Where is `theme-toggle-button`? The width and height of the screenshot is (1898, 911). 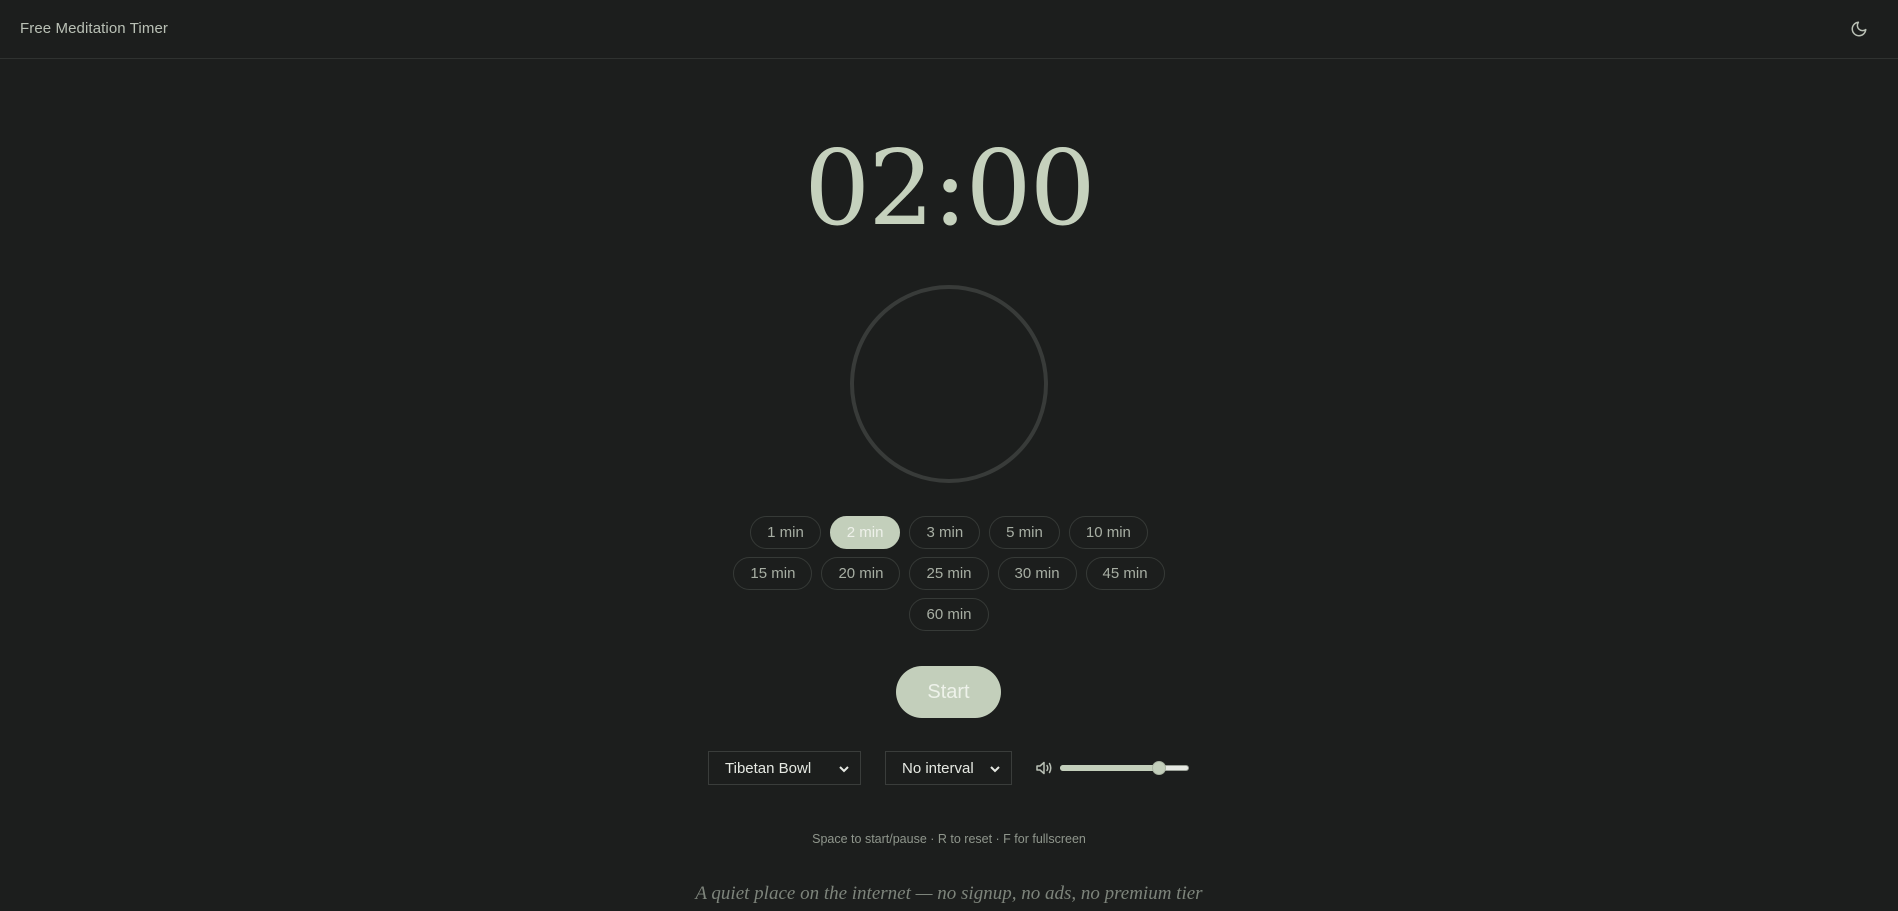
theme-toggle-button is located at coordinates (1859, 29).